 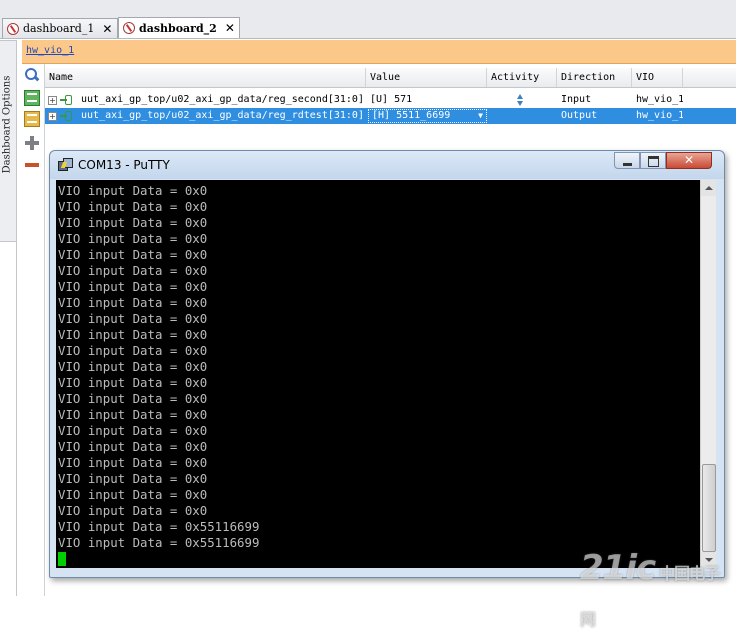 I want to click on window-title: COM13 - PuTTY, so click(x=124, y=165).